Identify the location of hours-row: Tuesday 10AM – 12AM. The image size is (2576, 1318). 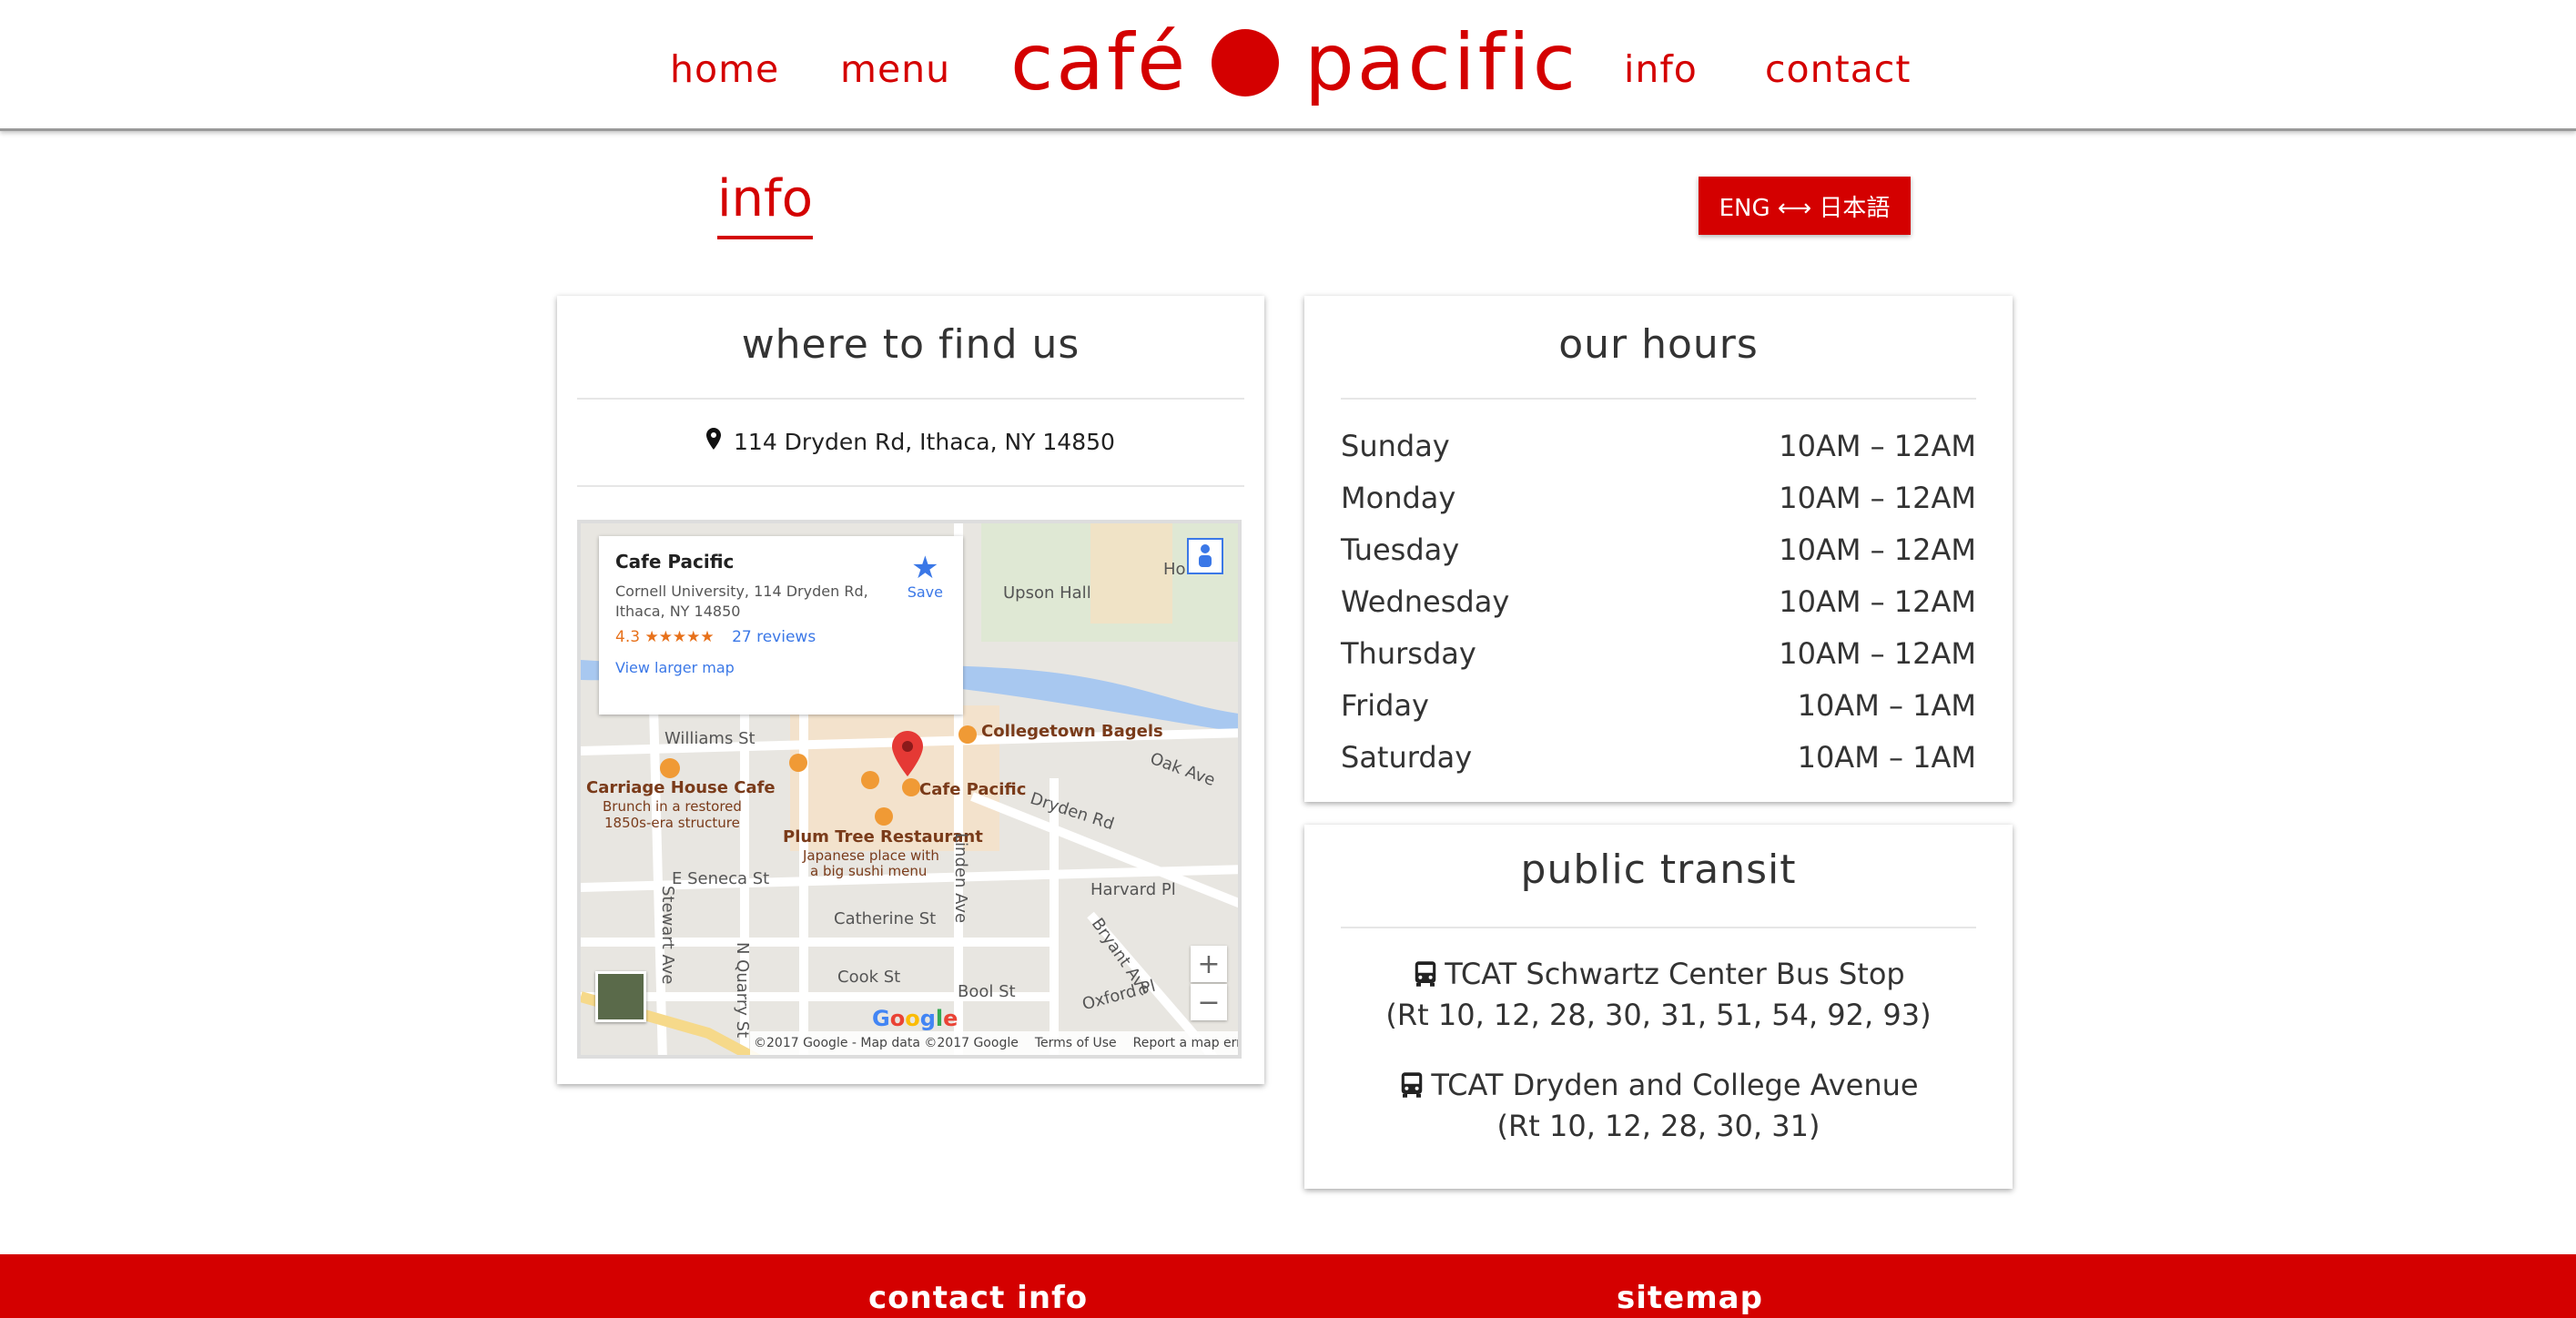
(1658, 549).